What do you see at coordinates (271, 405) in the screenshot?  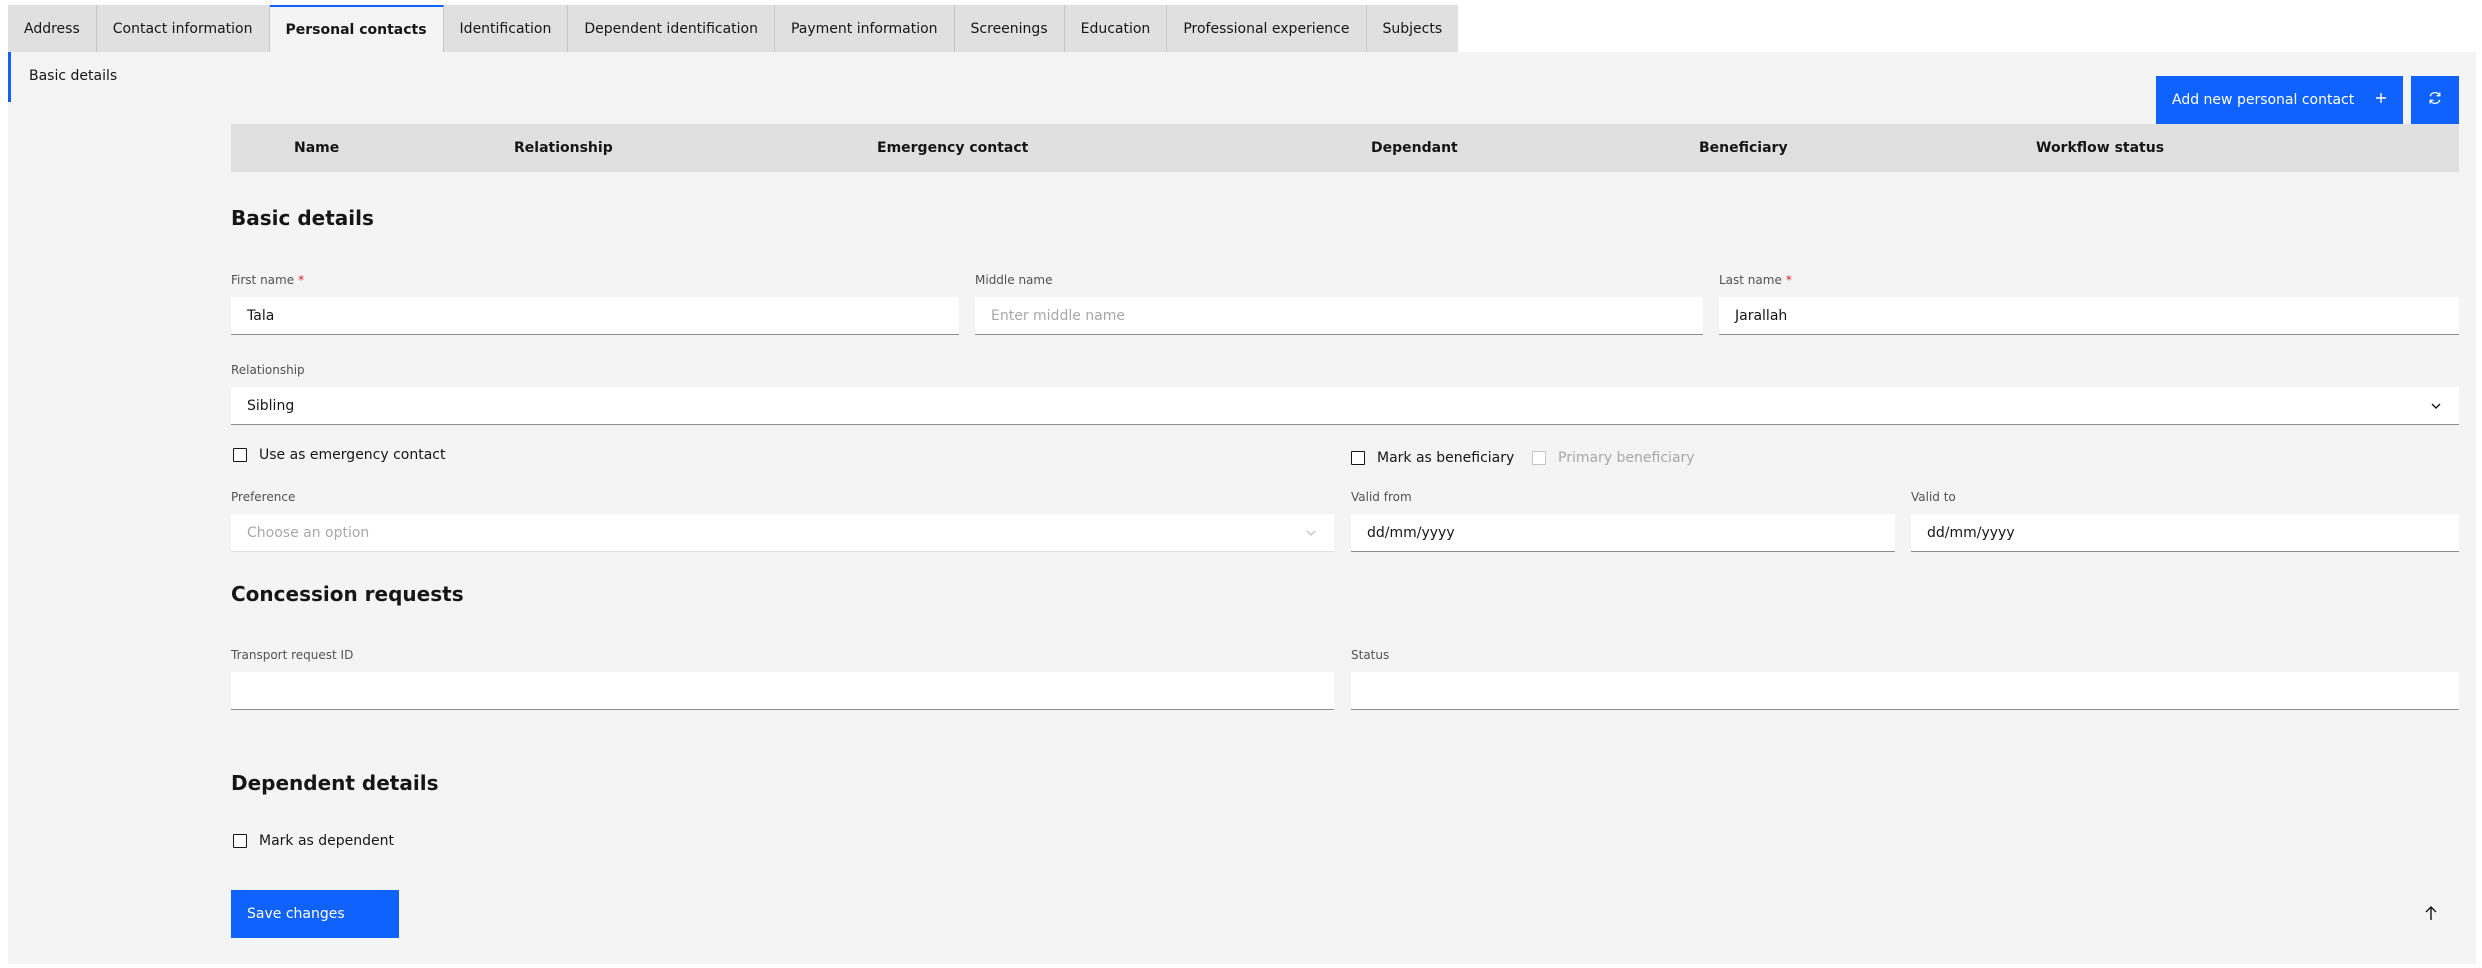 I see `relationship-value: Sibling` at bounding box center [271, 405].